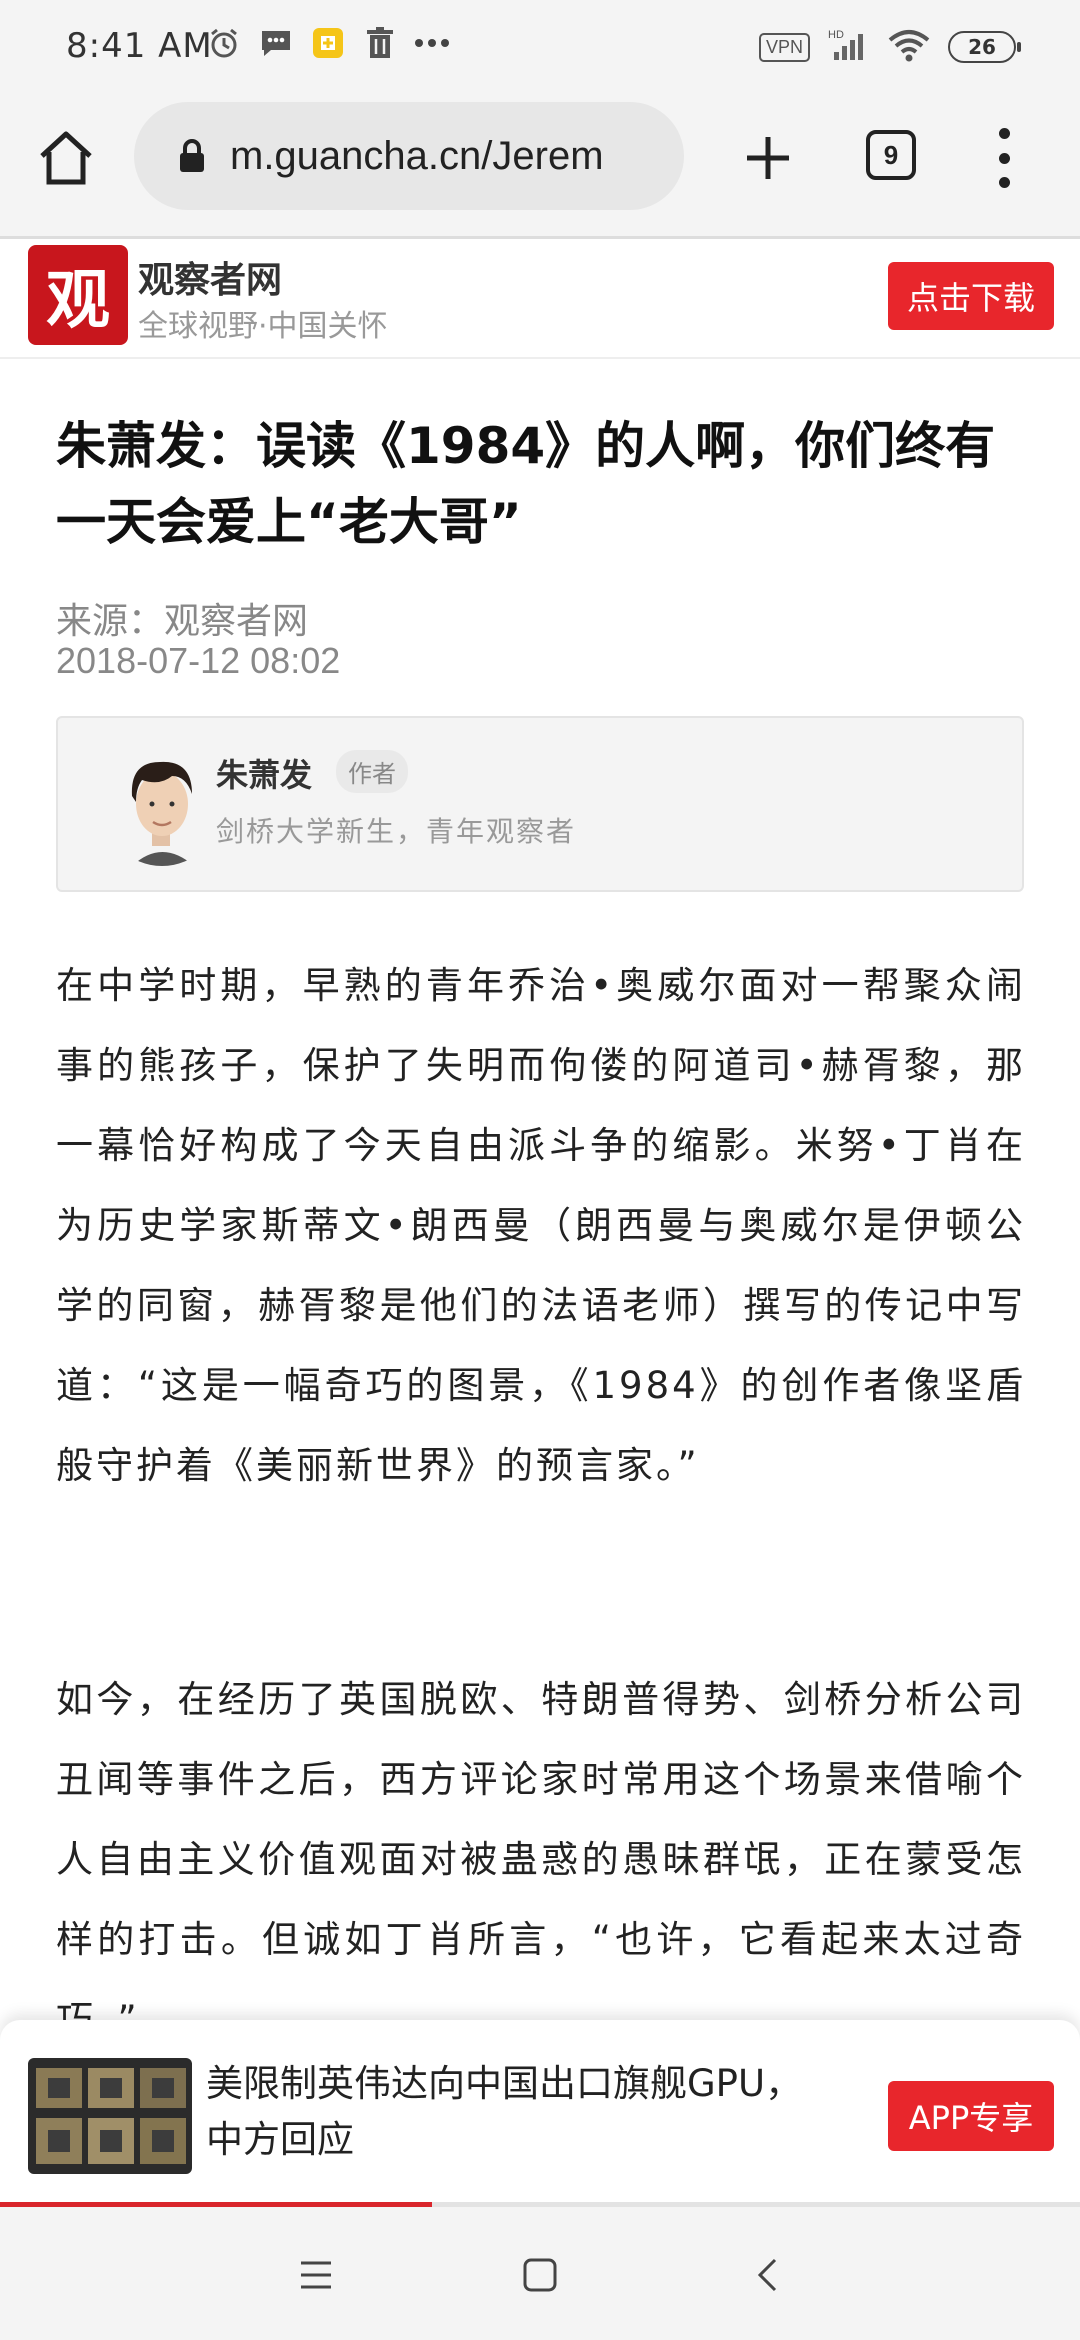  I want to click on article-date: 2018-07-12 08:02, so click(198, 660).